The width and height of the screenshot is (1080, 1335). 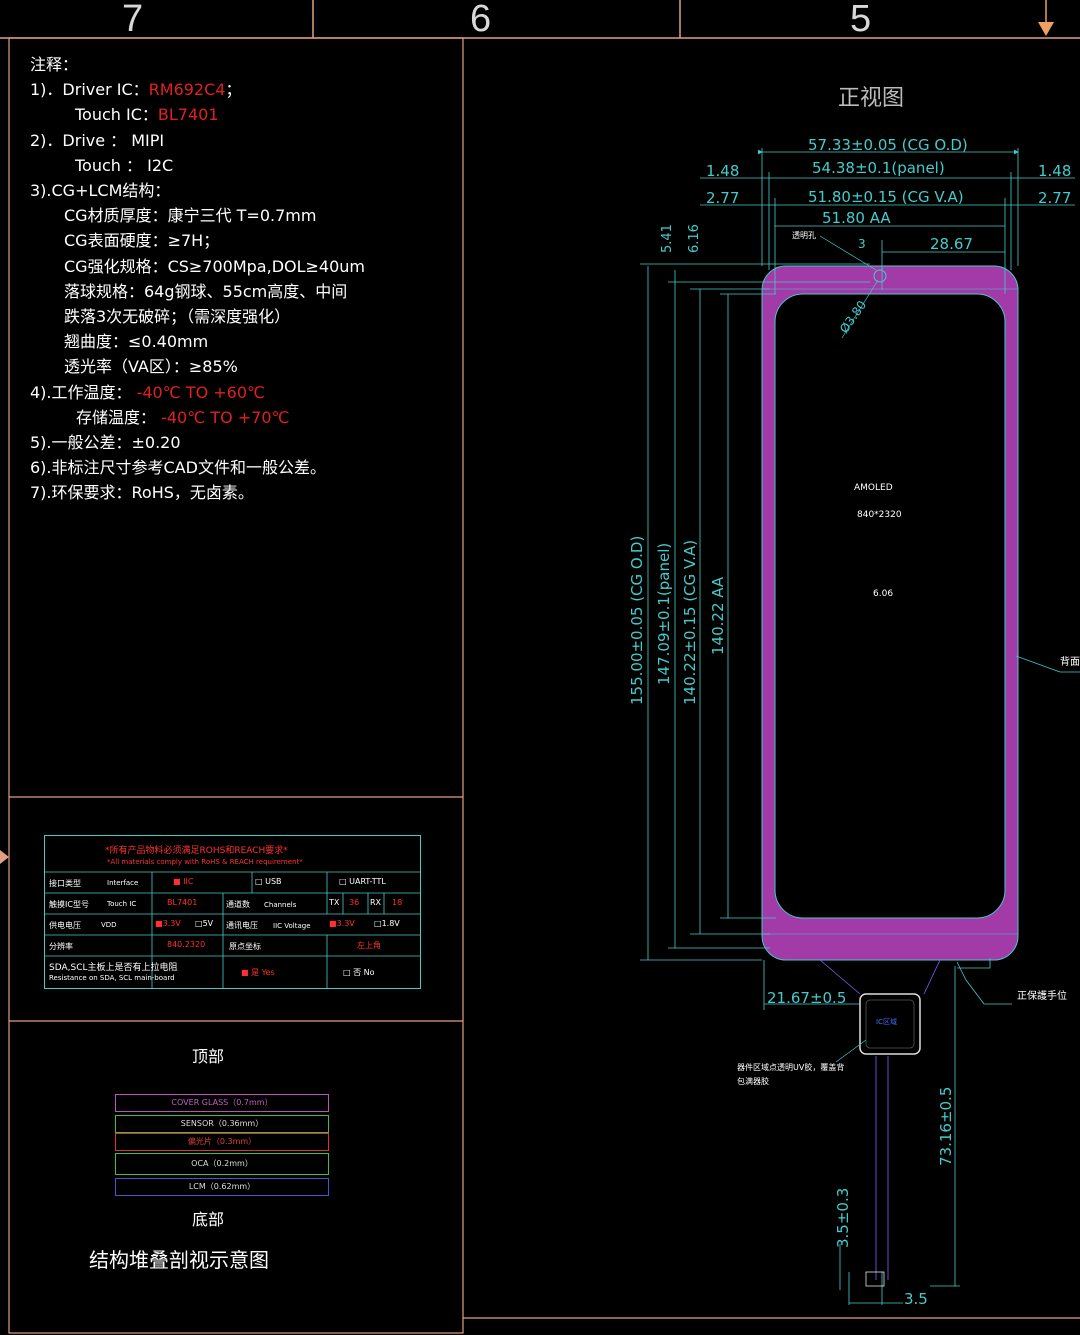 I want to click on origin-value: 左上角, so click(x=369, y=945).